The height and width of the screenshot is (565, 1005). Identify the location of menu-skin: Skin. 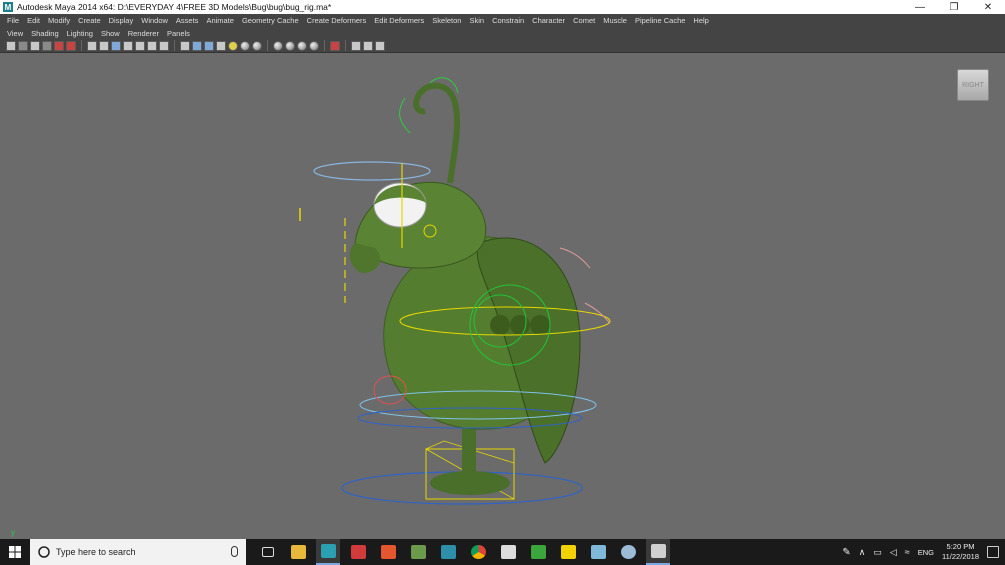
(476, 20).